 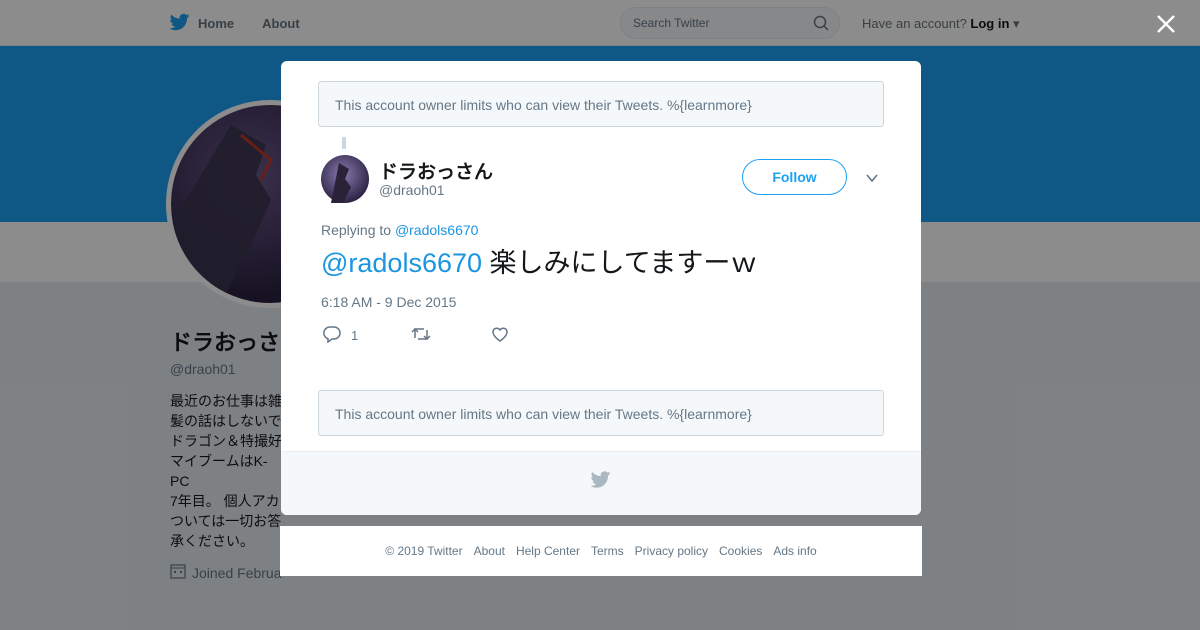 What do you see at coordinates (436, 170) in the screenshot?
I see `tweet-author-name: ドラおっさん` at bounding box center [436, 170].